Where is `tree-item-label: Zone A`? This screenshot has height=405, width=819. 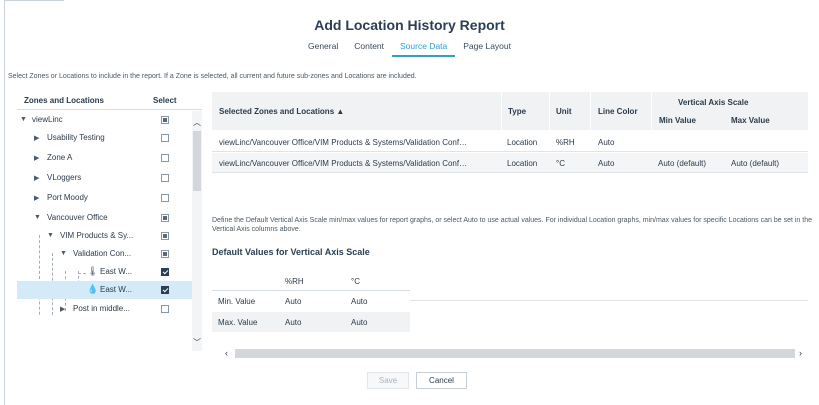 tree-item-label: Zone A is located at coordinates (60, 157).